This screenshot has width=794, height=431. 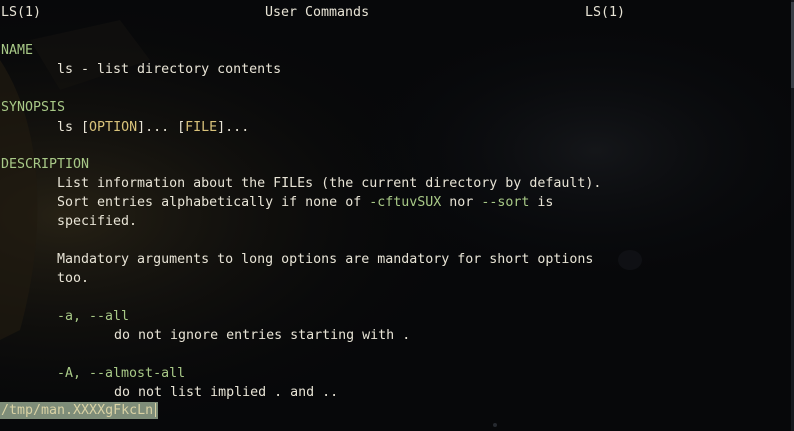 I want to click on option-reference: -cftuvSUX, so click(x=405, y=202).